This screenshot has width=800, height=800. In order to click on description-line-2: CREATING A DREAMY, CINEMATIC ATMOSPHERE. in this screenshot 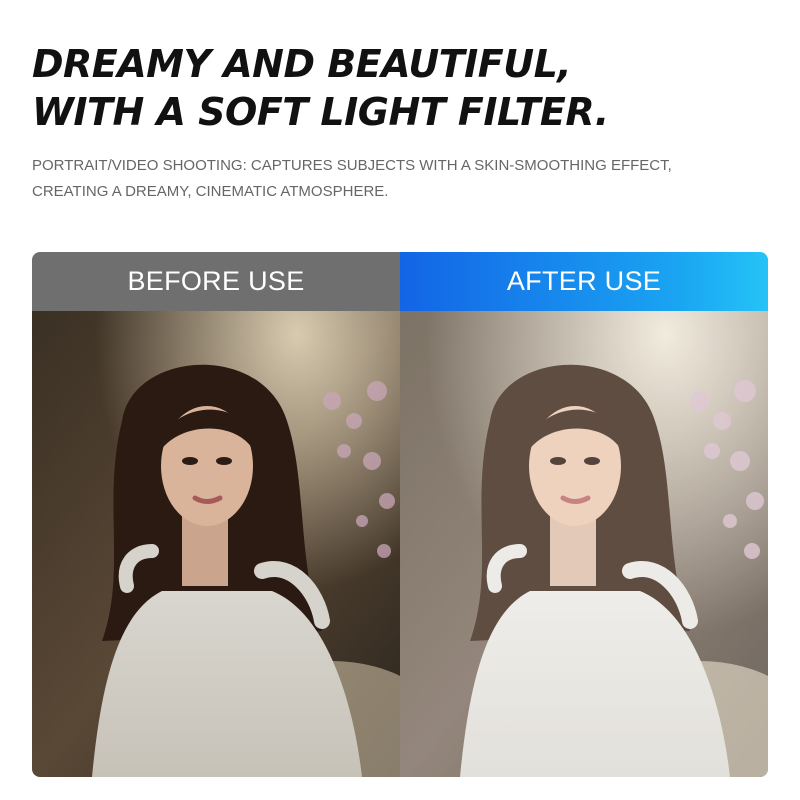, I will do `click(210, 191)`.